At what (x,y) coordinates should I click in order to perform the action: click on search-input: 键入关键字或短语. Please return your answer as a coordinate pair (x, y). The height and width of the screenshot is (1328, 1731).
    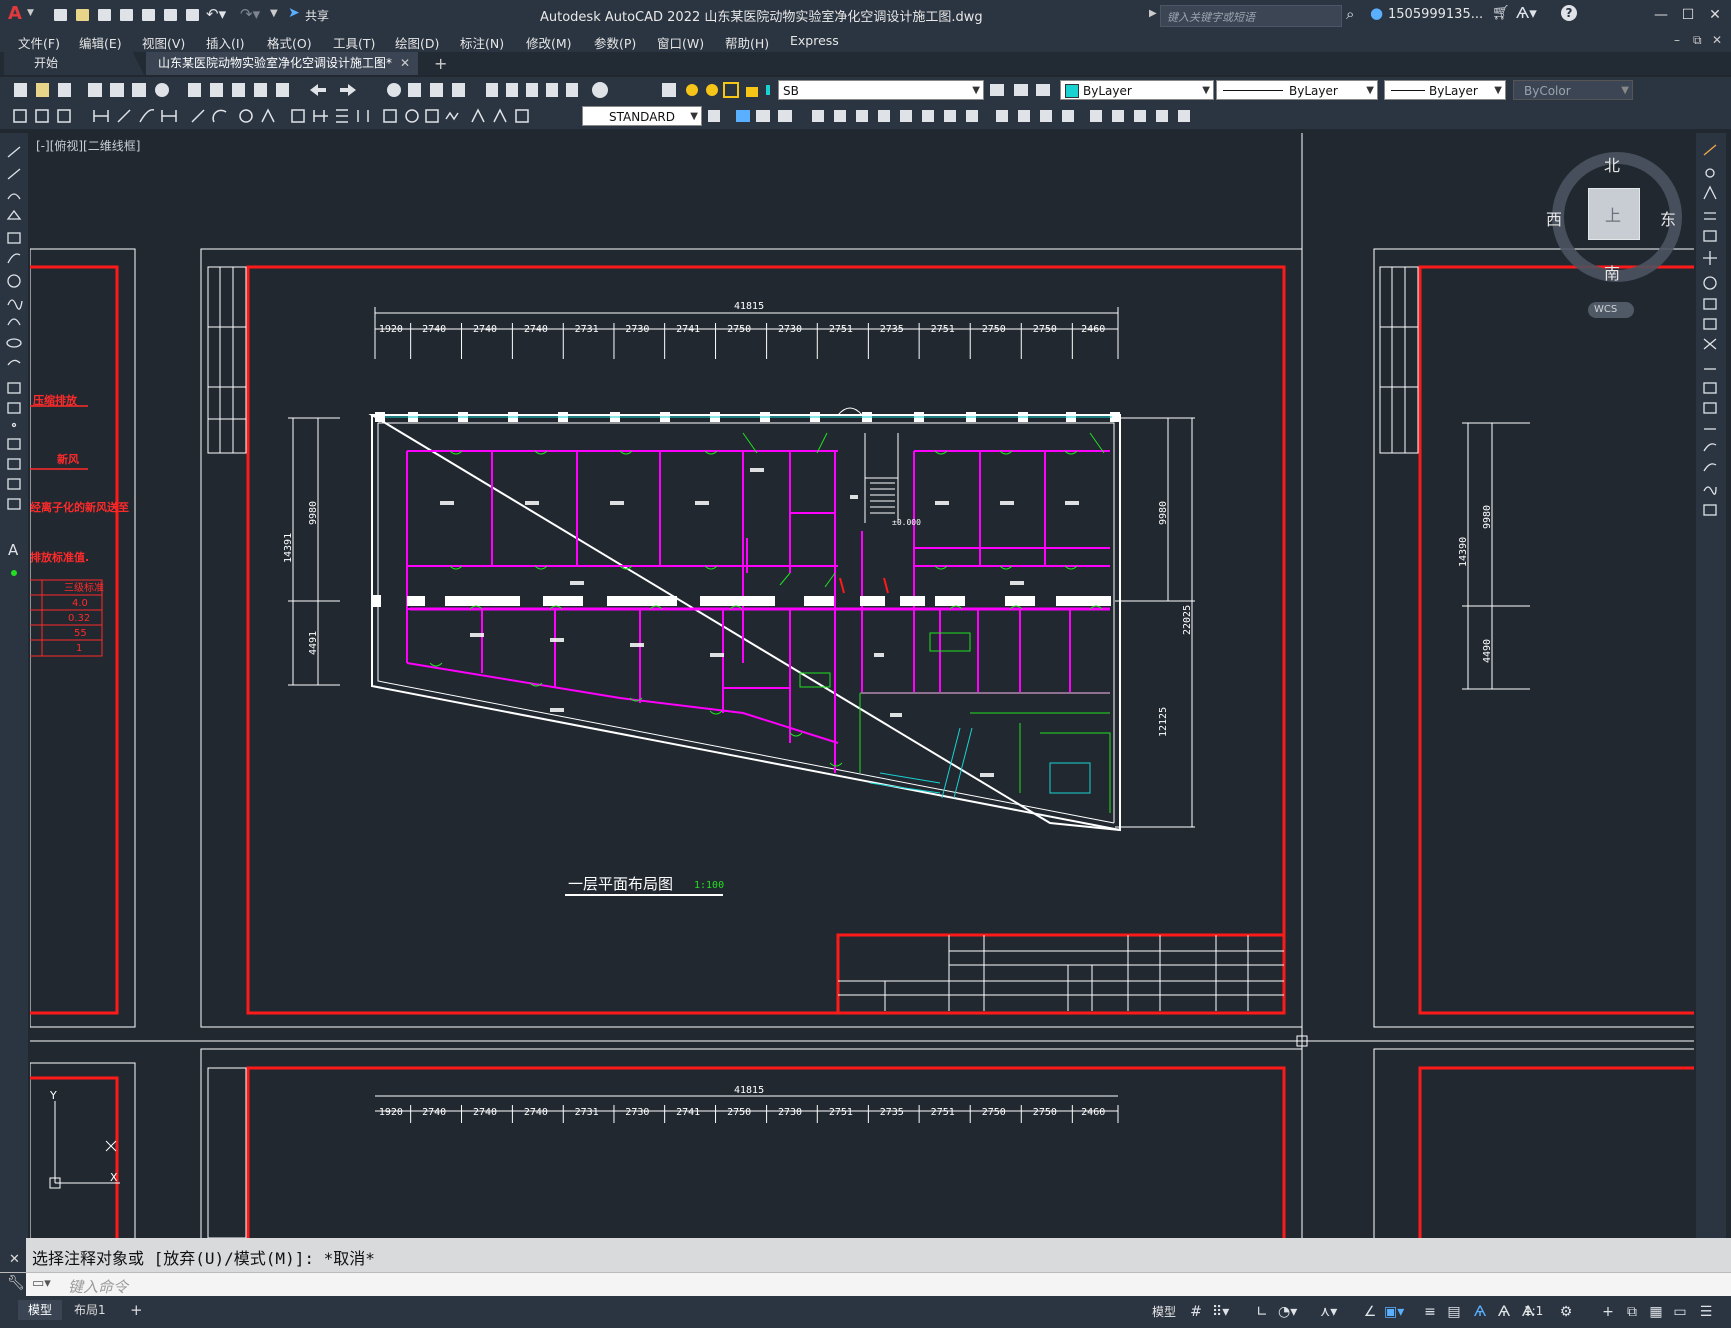
    Looking at the image, I should click on (1251, 16).